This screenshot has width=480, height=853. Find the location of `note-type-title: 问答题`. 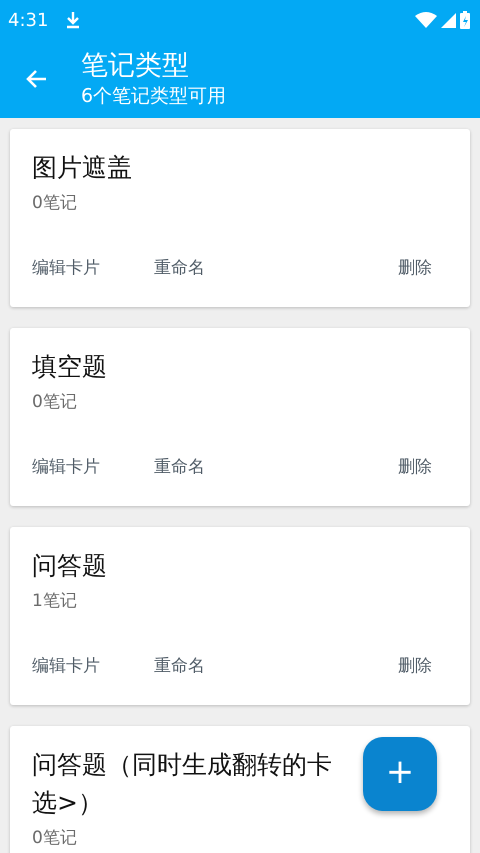

note-type-title: 问答题 is located at coordinates (69, 566).